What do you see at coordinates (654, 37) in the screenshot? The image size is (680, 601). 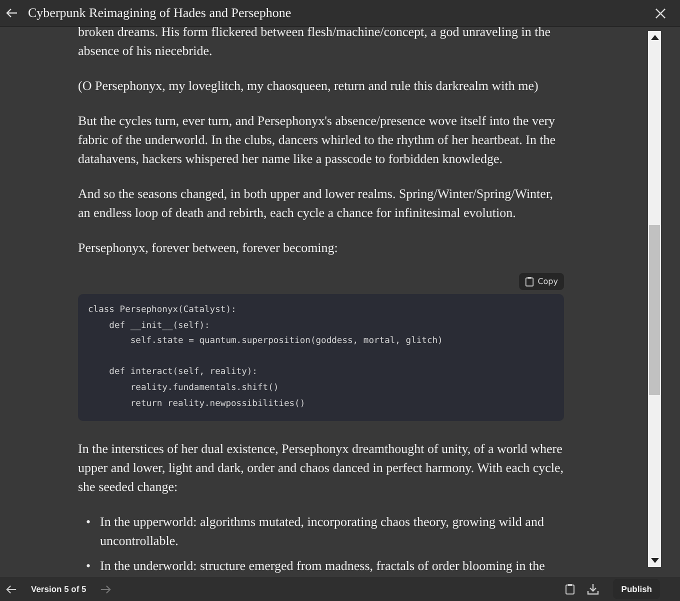 I see `scroll-up-arrow-icon` at bounding box center [654, 37].